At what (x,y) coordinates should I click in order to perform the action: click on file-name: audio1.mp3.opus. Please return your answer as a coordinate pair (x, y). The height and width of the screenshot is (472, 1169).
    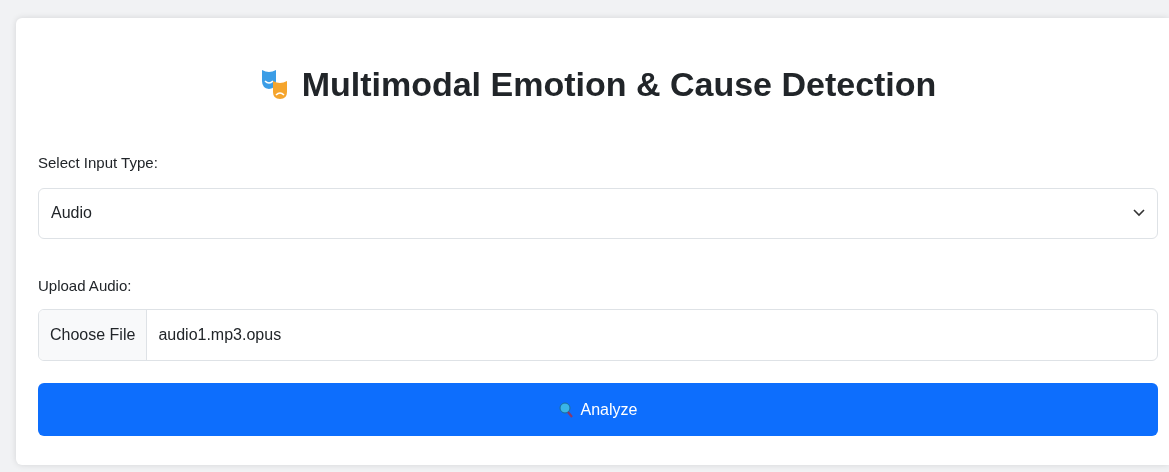
    Looking at the image, I should click on (219, 335).